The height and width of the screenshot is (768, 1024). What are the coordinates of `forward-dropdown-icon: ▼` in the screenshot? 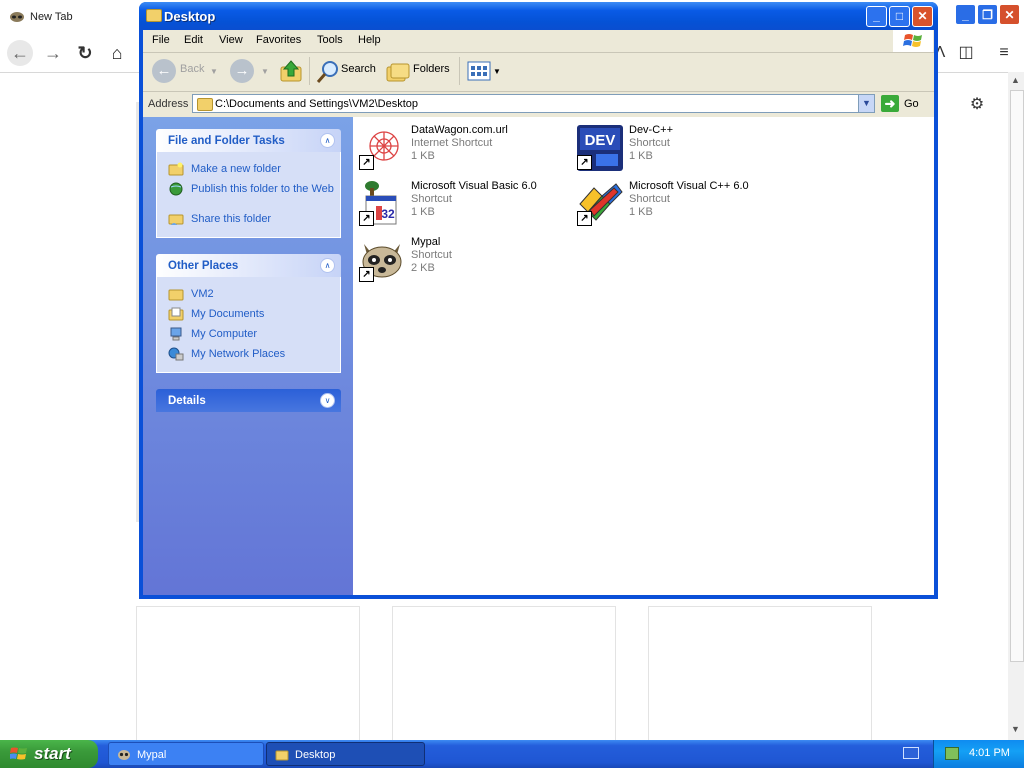 It's located at (265, 71).